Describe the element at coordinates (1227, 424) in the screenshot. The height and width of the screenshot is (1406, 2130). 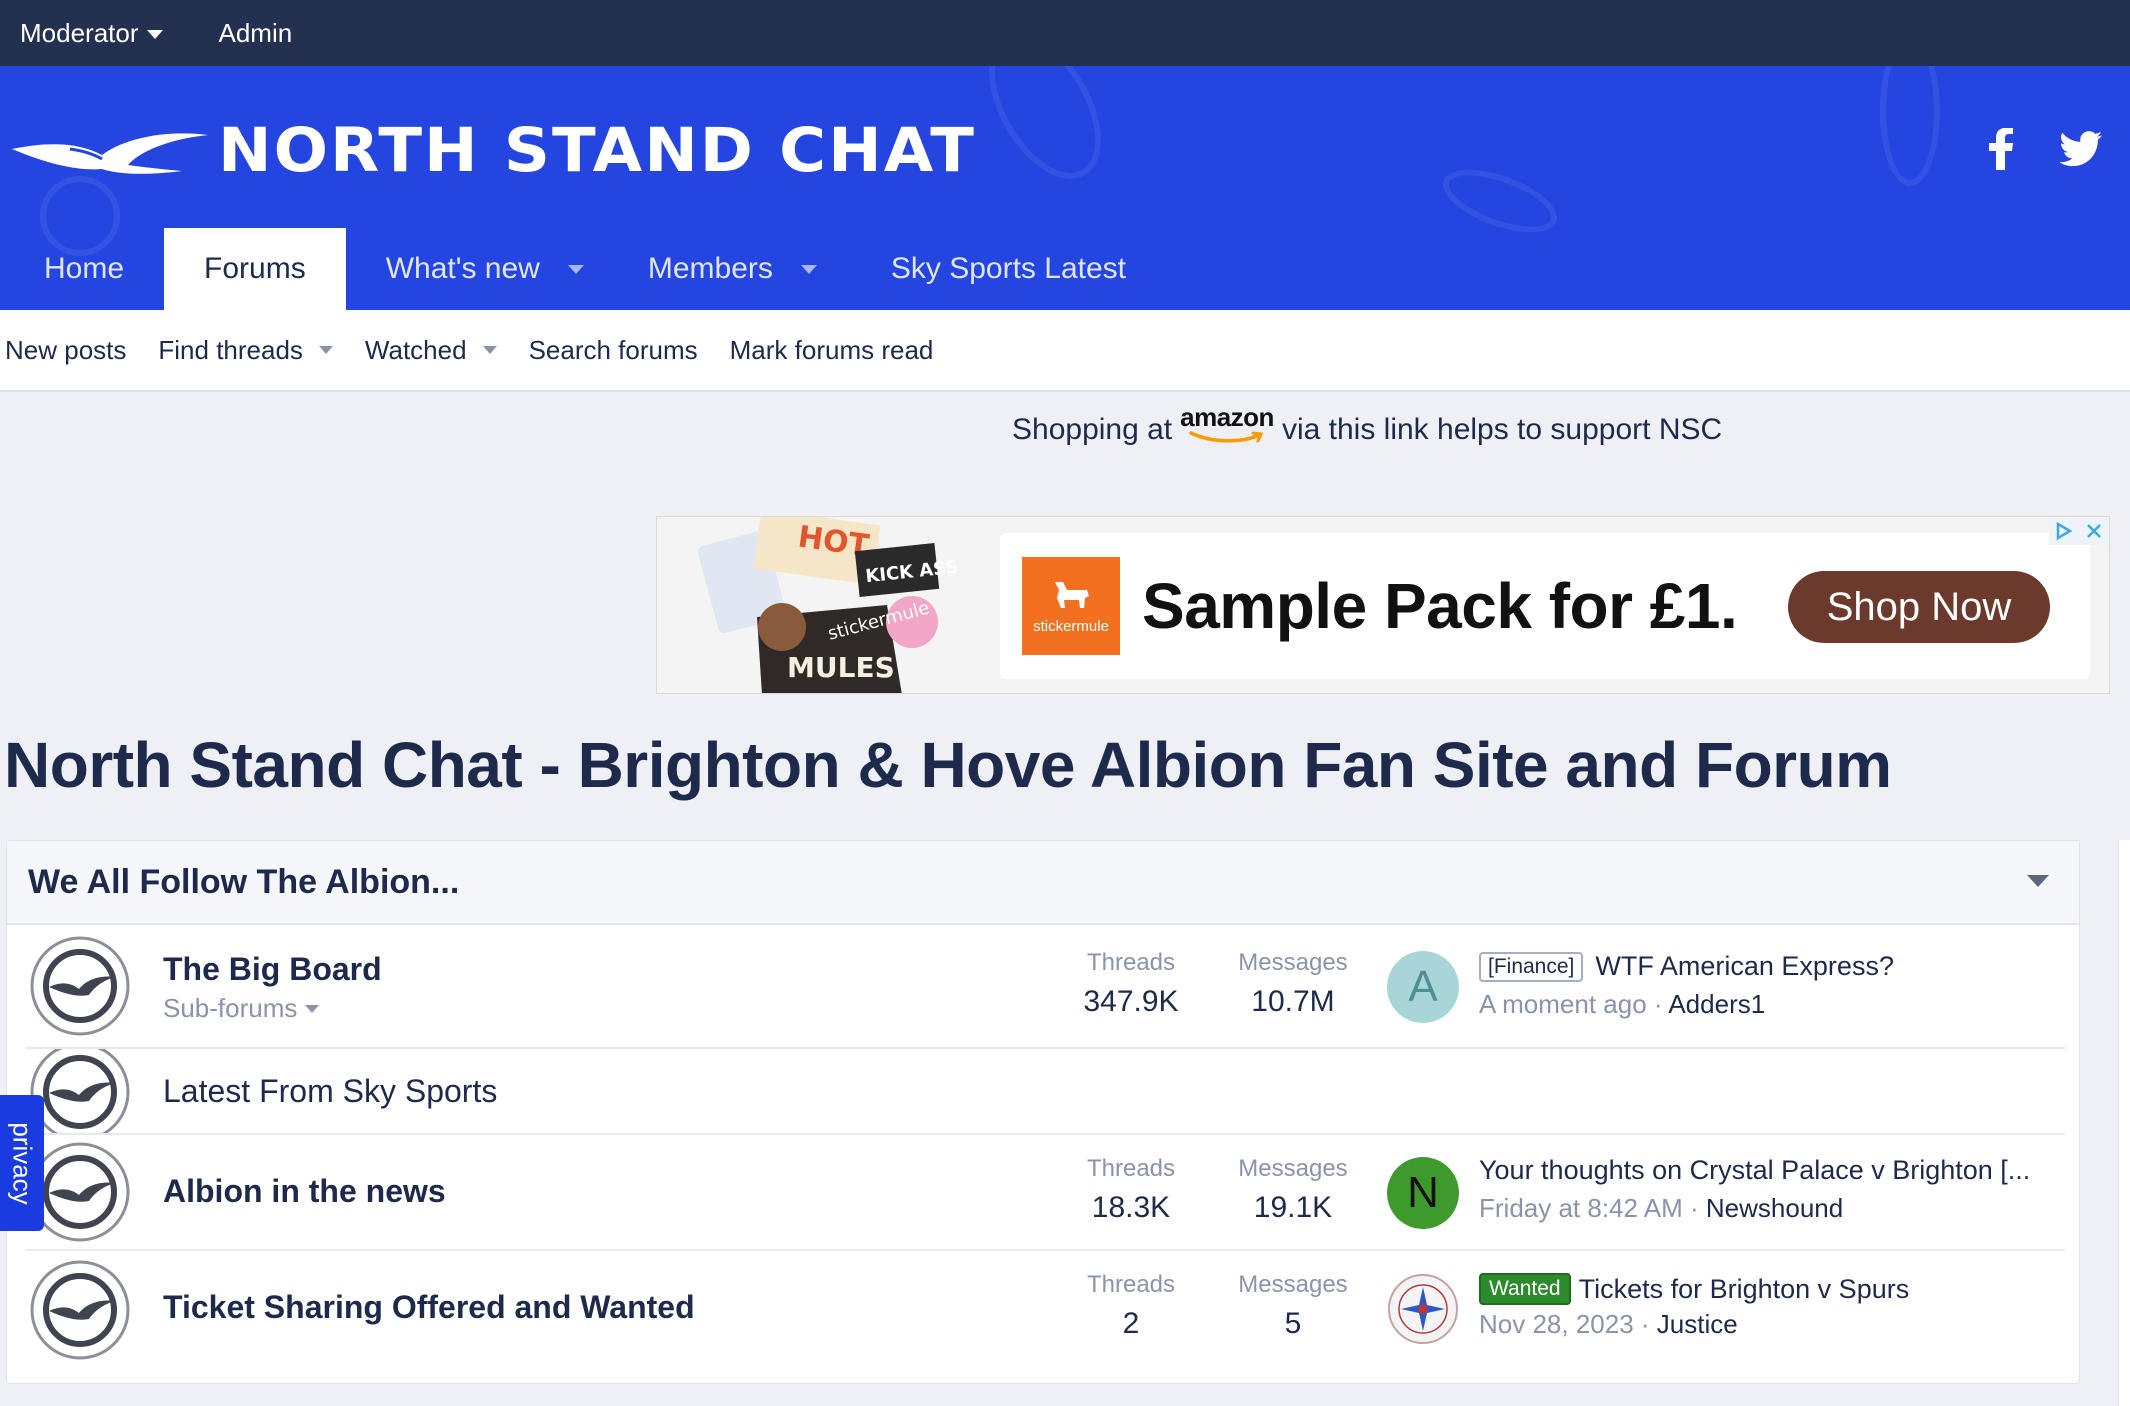
I see `amazon-logo-link: amazon` at that location.